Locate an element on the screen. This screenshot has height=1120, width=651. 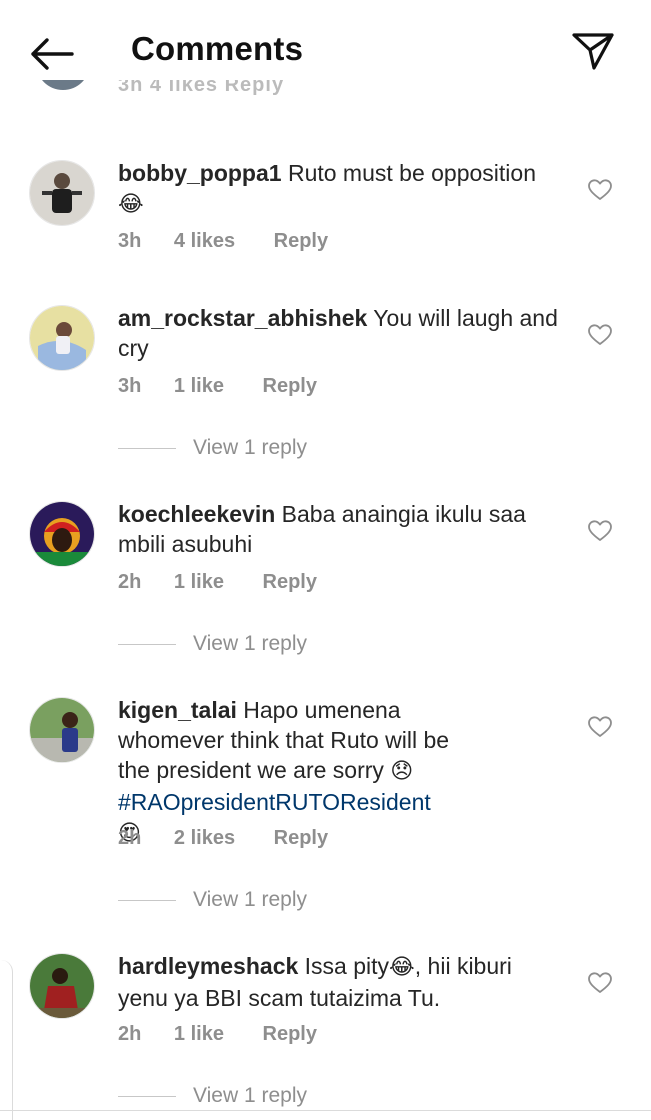
share-send-icon is located at coordinates (593, 51).